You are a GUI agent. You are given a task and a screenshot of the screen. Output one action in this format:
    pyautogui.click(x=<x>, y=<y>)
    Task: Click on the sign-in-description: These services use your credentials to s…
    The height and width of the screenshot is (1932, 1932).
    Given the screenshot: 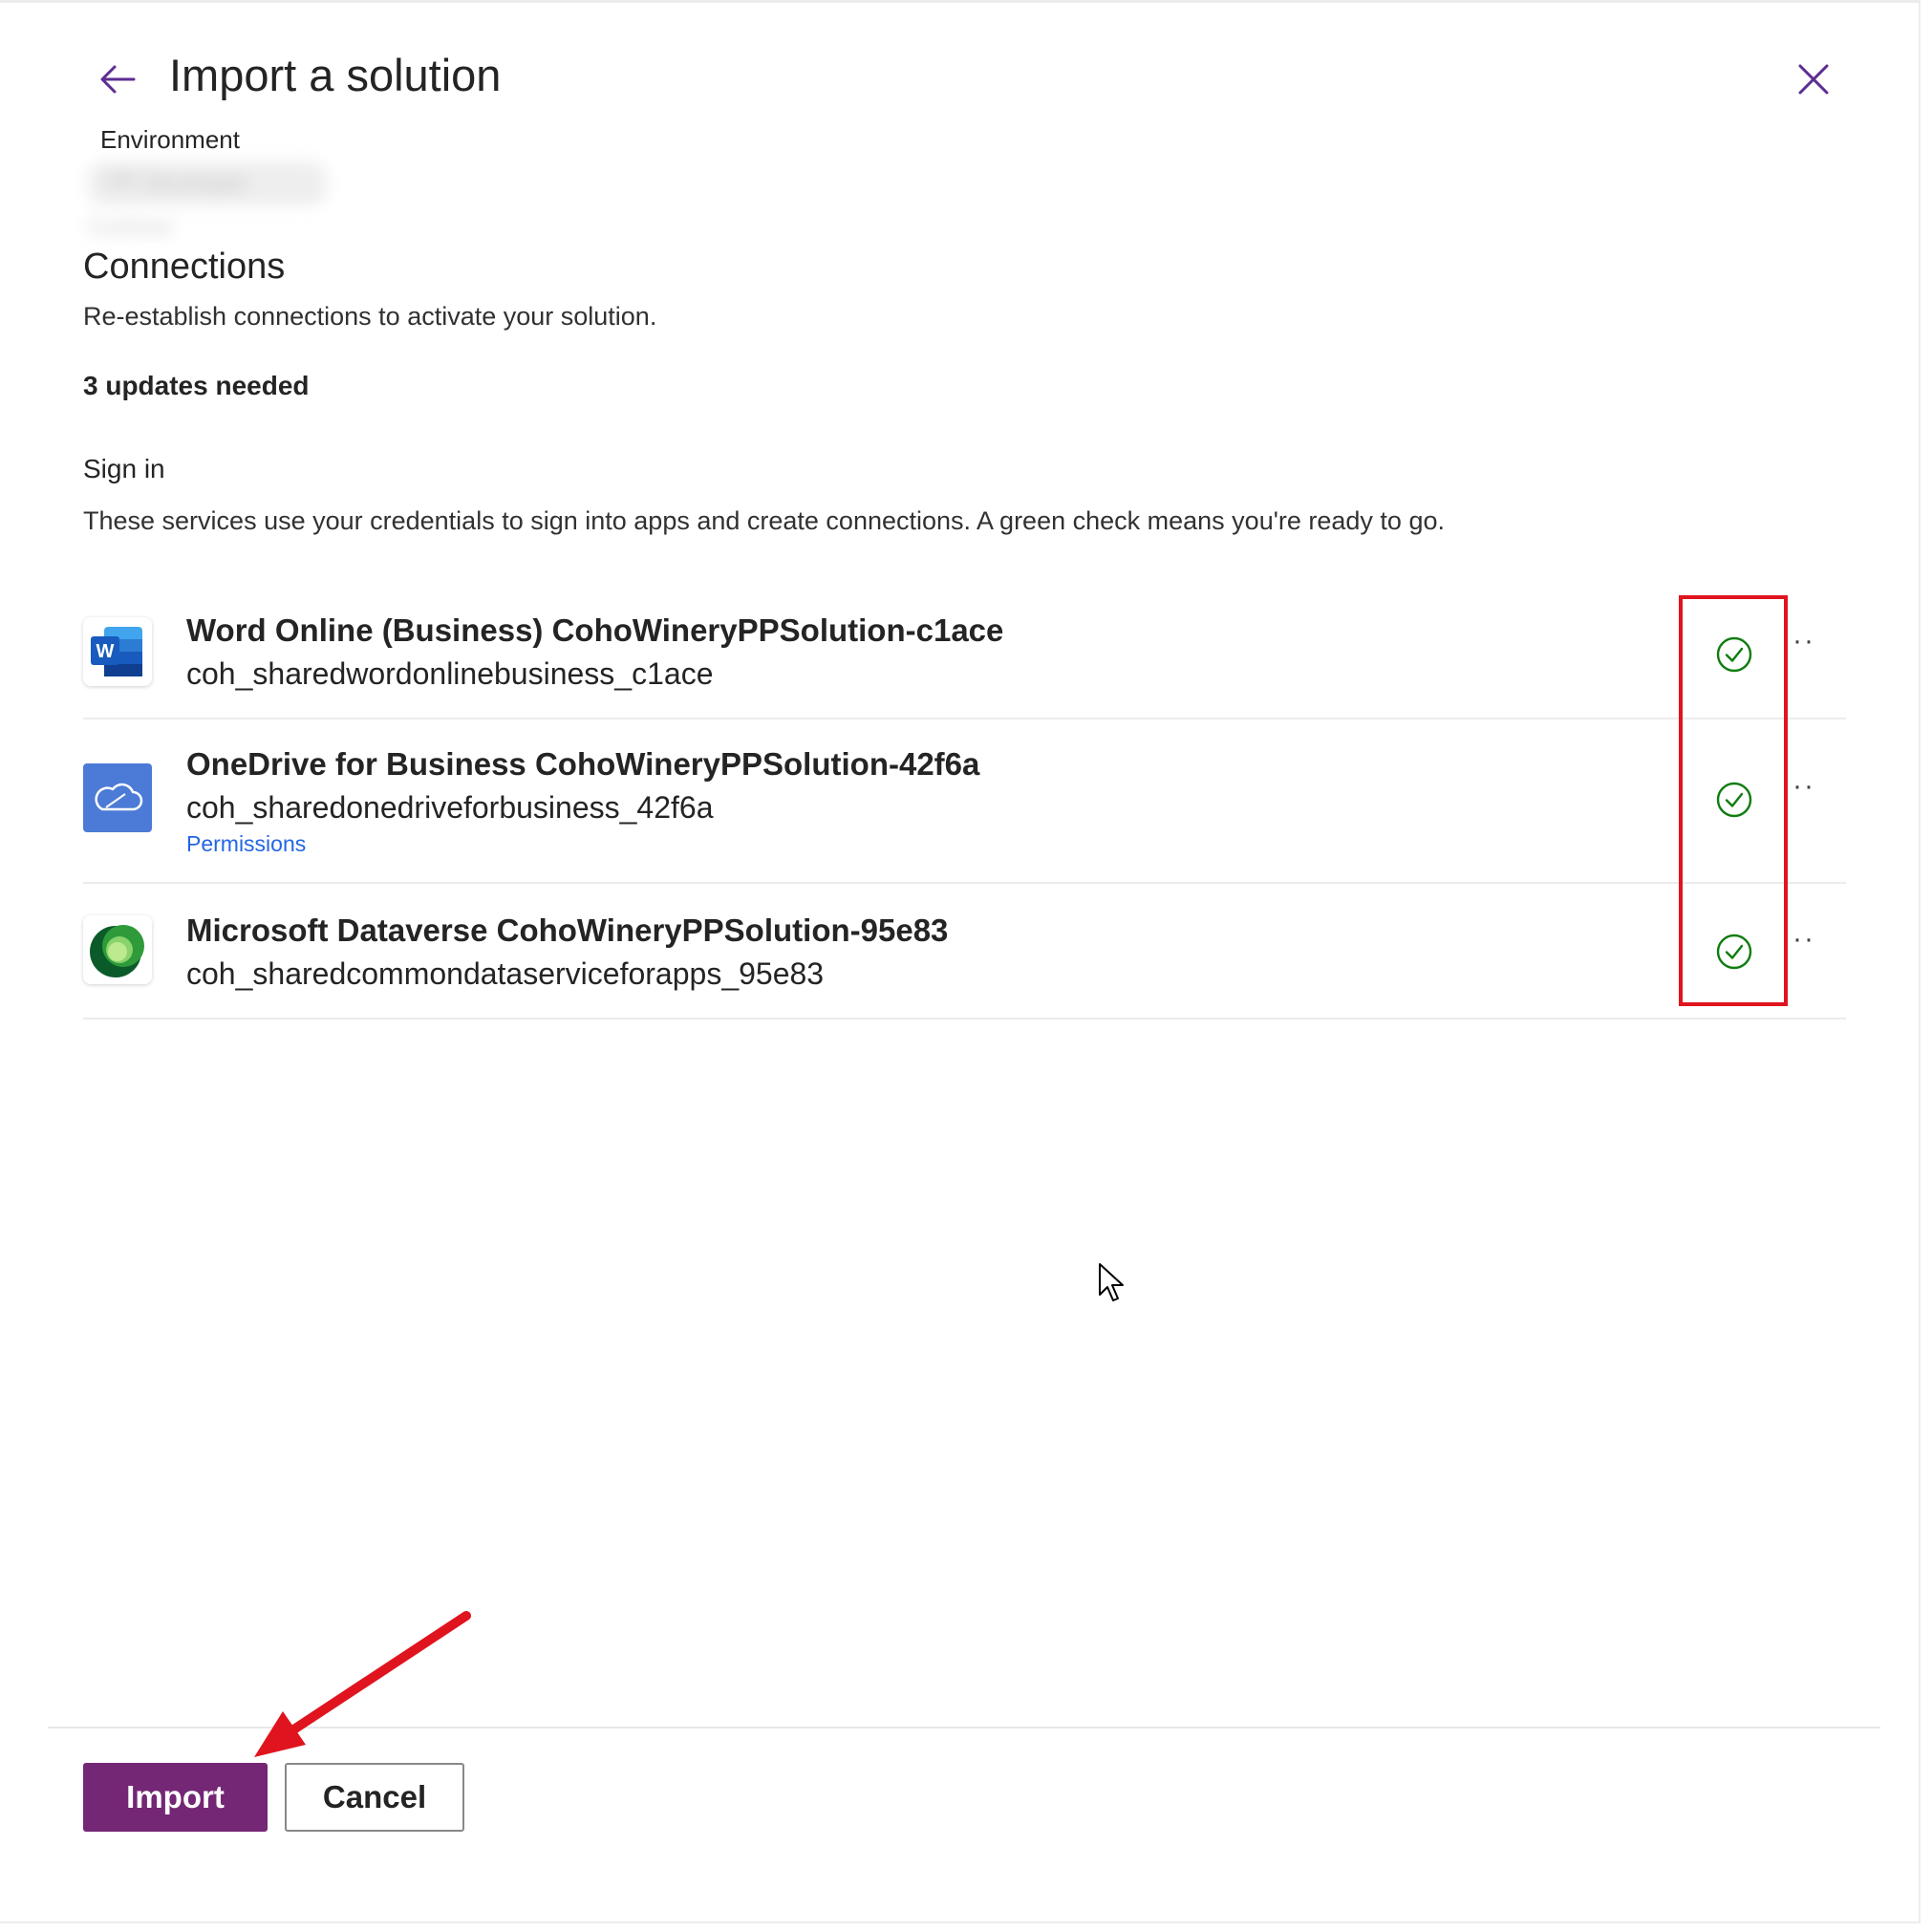 What is the action you would take?
    pyautogui.click(x=764, y=520)
    